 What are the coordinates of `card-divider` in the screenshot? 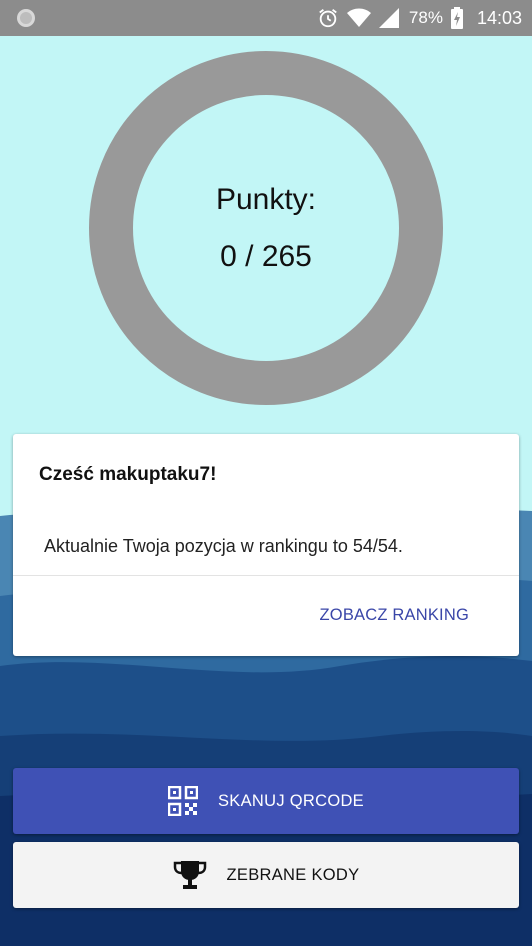 It's located at (266, 575).